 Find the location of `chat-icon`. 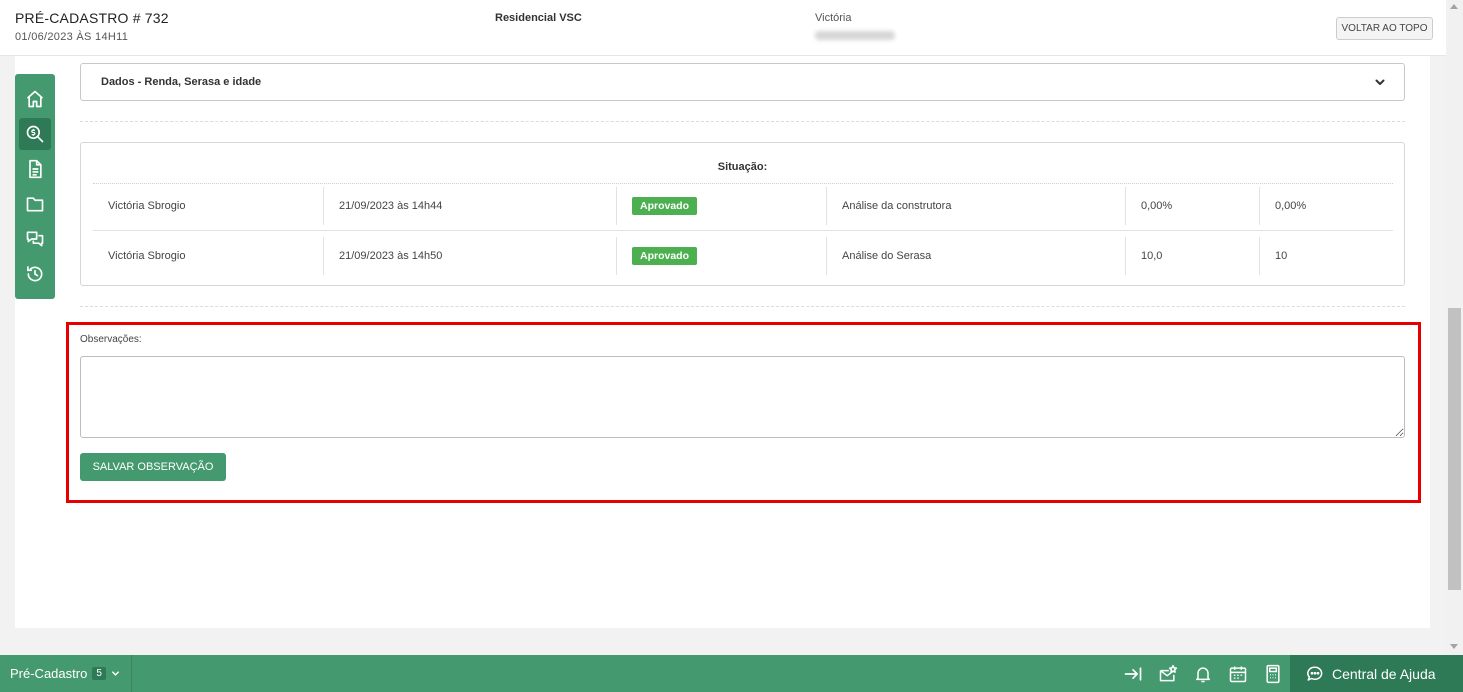

chat-icon is located at coordinates (35, 239).